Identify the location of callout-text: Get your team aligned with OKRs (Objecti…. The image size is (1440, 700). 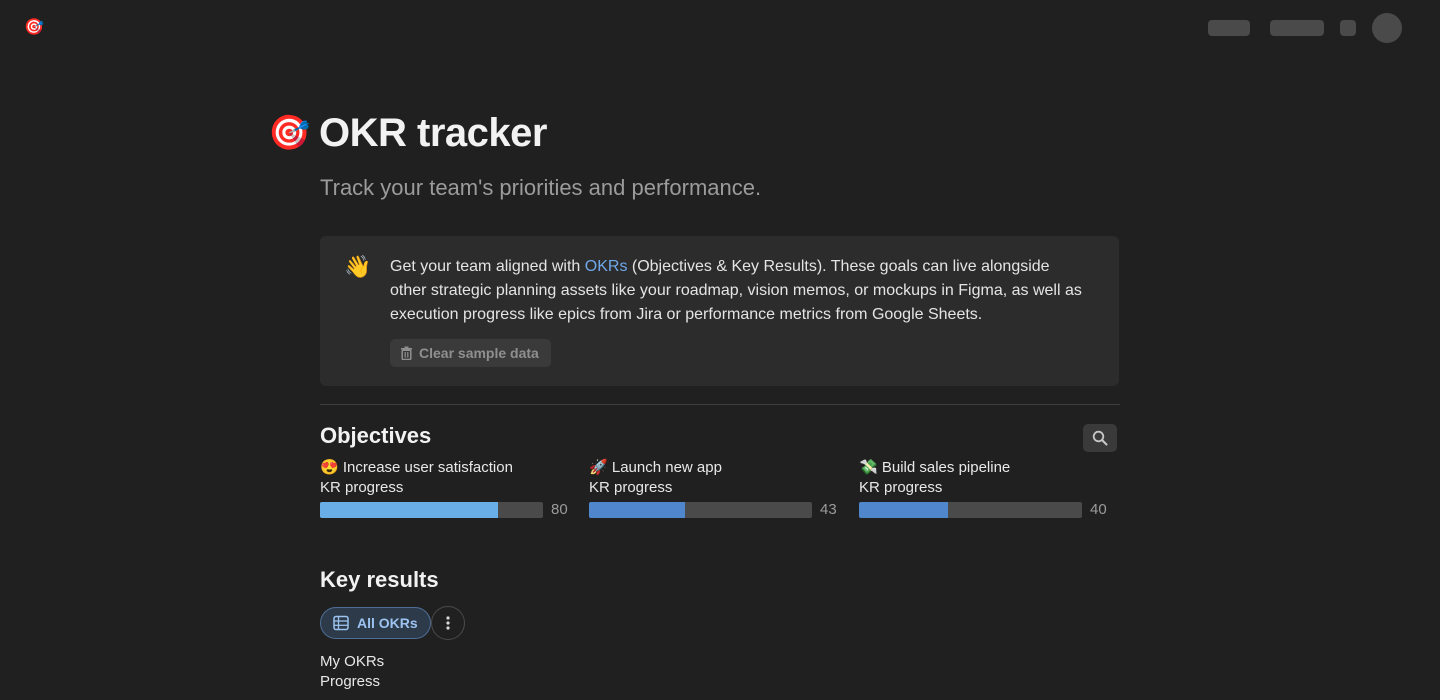
(740, 291).